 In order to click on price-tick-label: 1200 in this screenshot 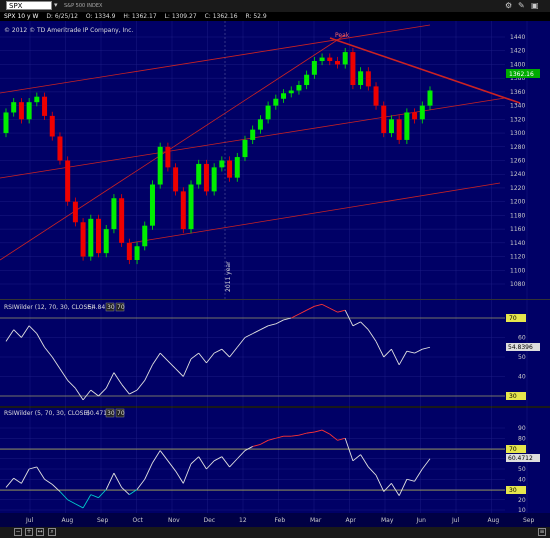, I will do `click(517, 202)`.